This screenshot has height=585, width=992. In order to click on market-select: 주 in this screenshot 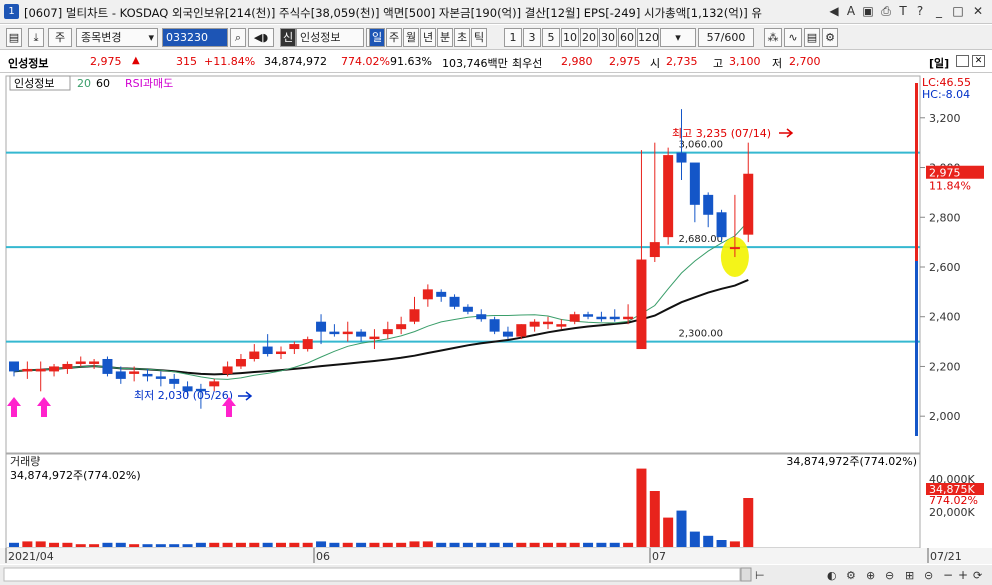, I will do `click(60, 37)`.